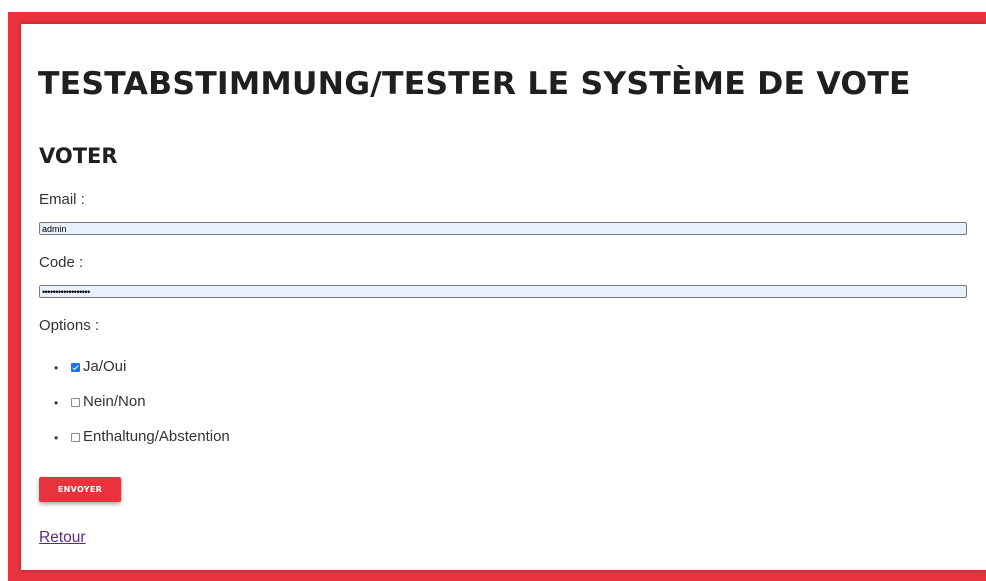 This screenshot has width=986, height=581. Describe the element at coordinates (503, 228) in the screenshot. I see `email-field` at that location.